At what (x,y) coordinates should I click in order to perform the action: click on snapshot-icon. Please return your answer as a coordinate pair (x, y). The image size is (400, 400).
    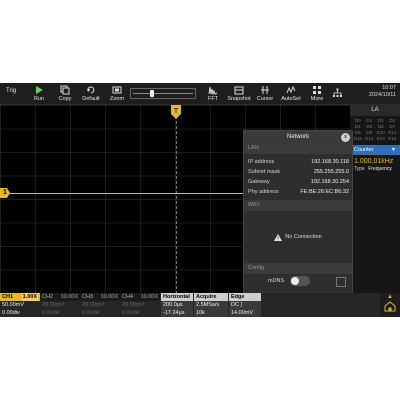
    Looking at the image, I should click on (239, 90).